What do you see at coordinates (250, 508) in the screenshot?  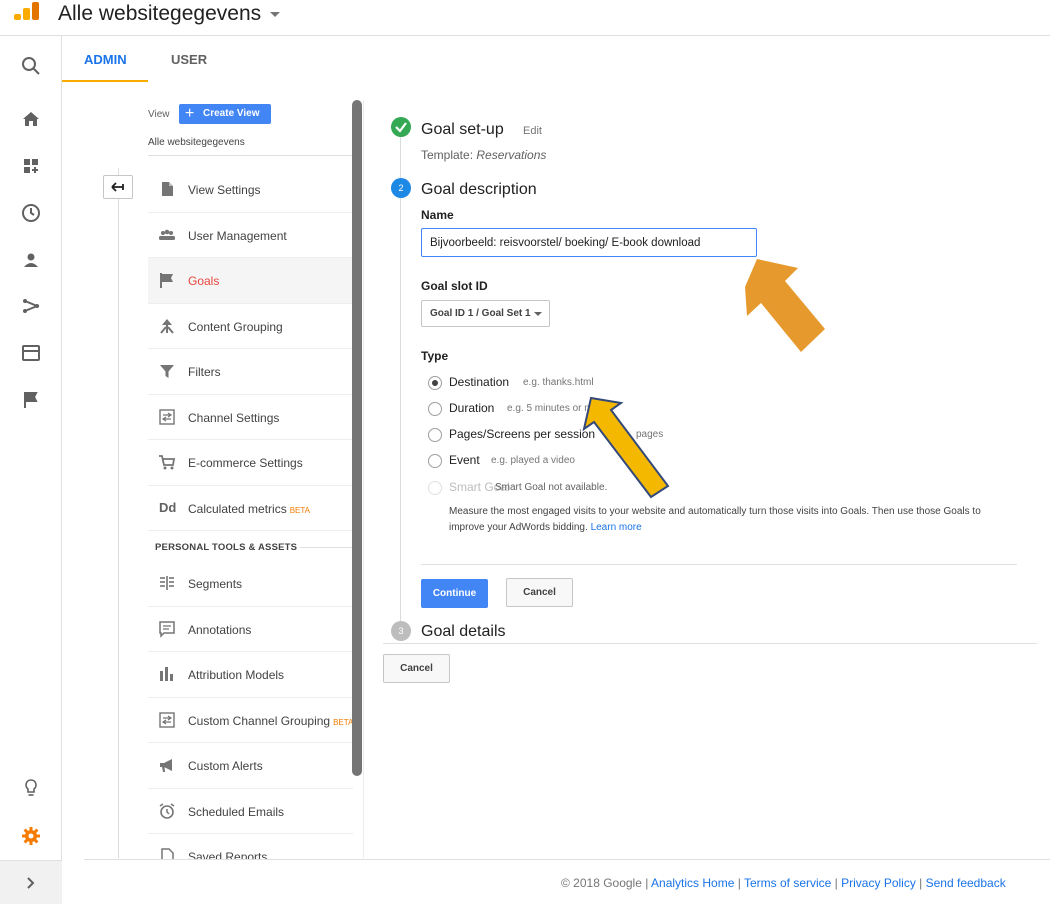 I see `menu-item-calculated-metrics: Dd Calculated metrics BETA` at bounding box center [250, 508].